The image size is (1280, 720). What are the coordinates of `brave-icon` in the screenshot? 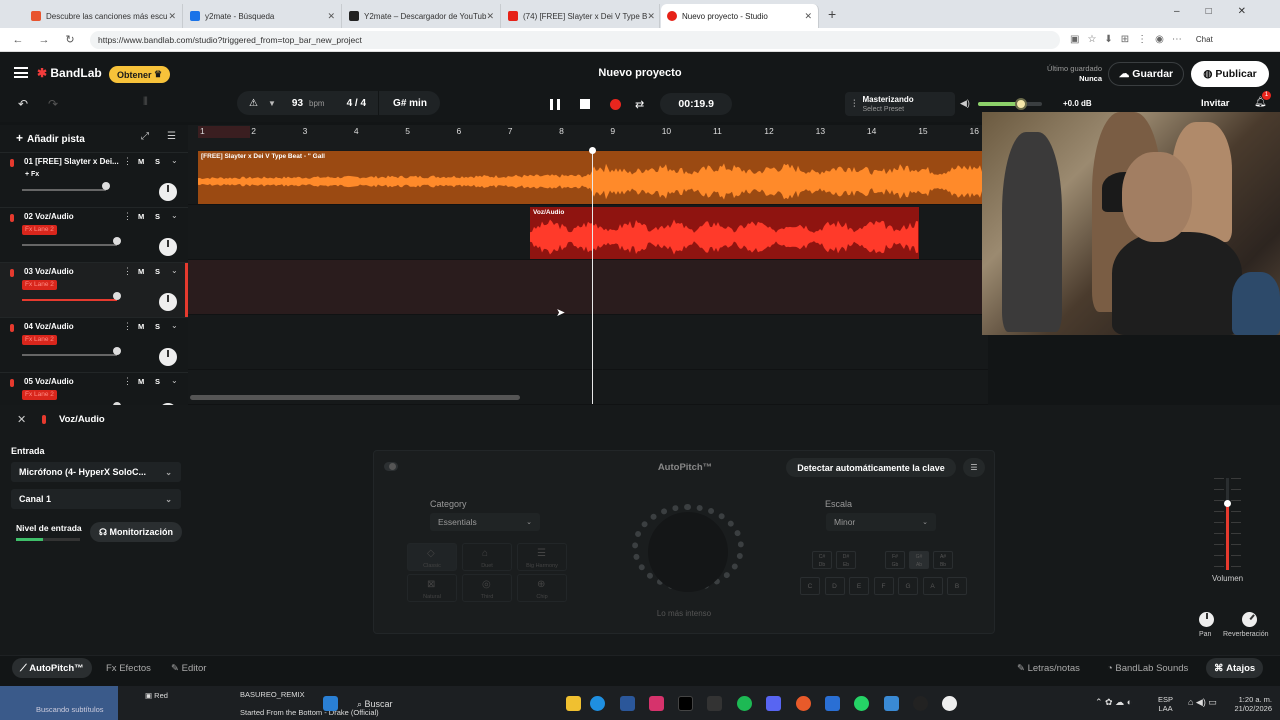 It's located at (803, 703).